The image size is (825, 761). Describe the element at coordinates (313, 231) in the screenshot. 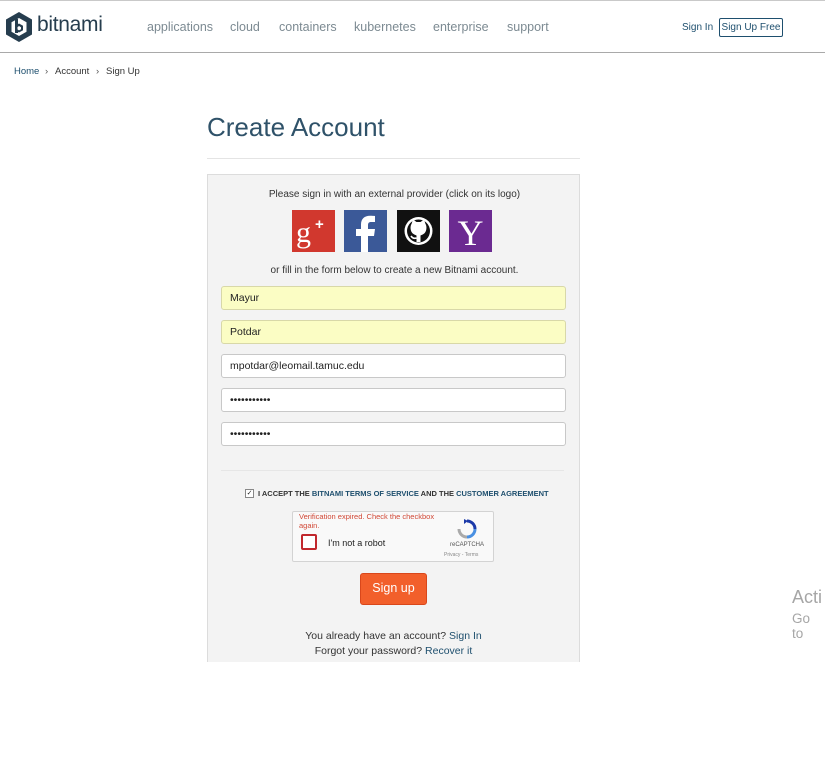

I see `google-plus-icon: g +` at that location.